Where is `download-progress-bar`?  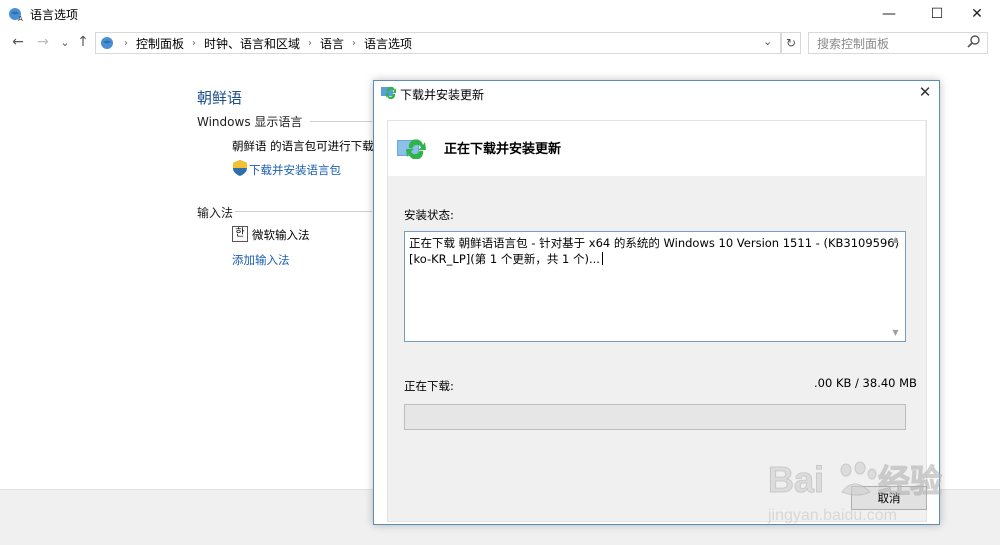 download-progress-bar is located at coordinates (655, 417).